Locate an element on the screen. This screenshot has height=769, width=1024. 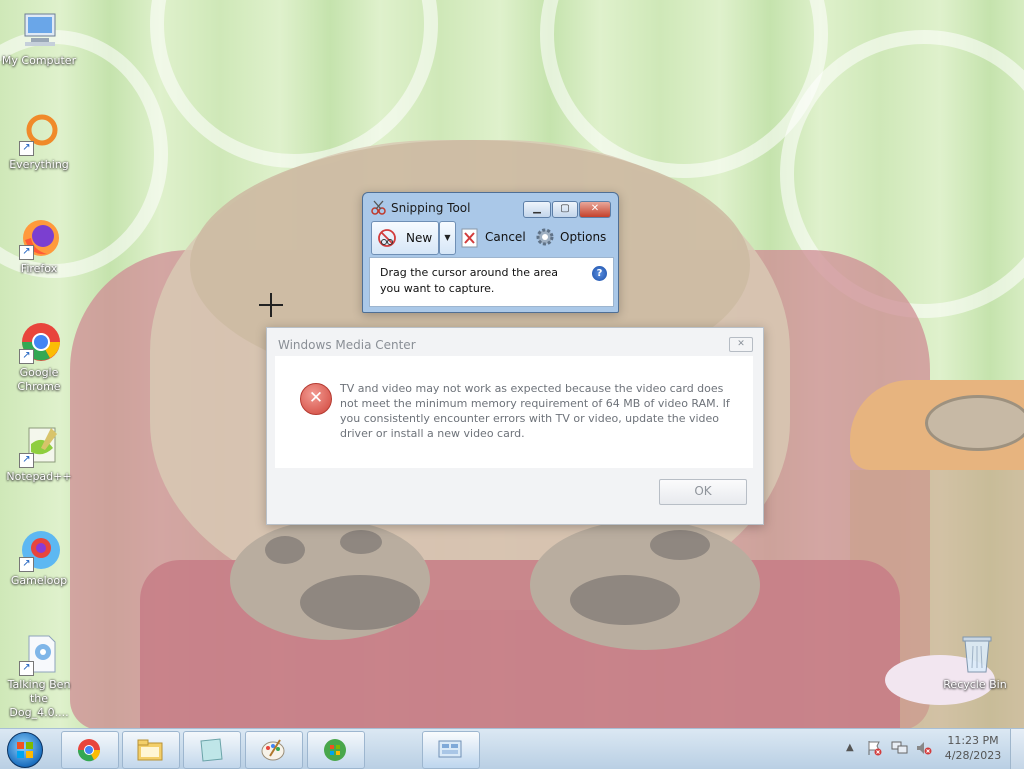
desktop-icon-label: Google Chrome is located at coordinates (39, 379).